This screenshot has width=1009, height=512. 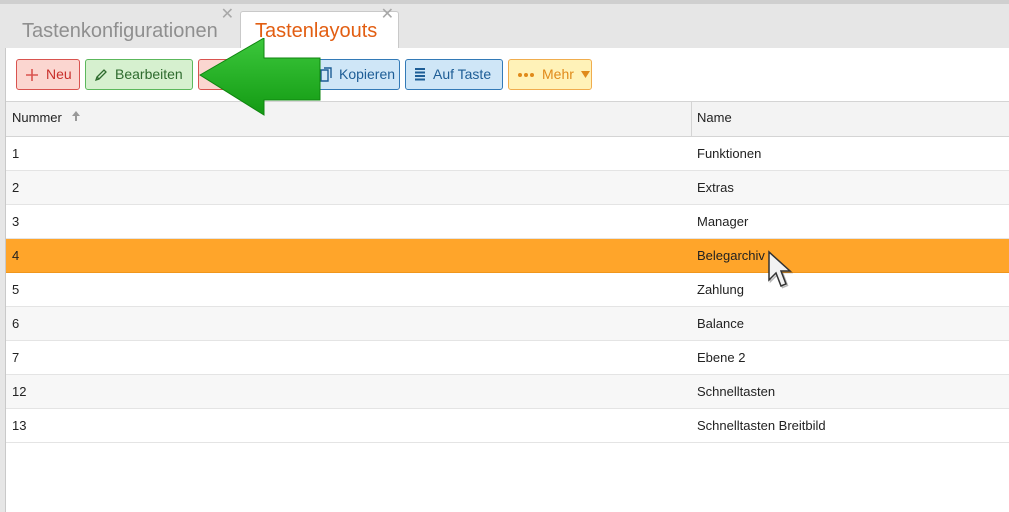 What do you see at coordinates (59, 74) in the screenshot?
I see `new-button-label: Neu` at bounding box center [59, 74].